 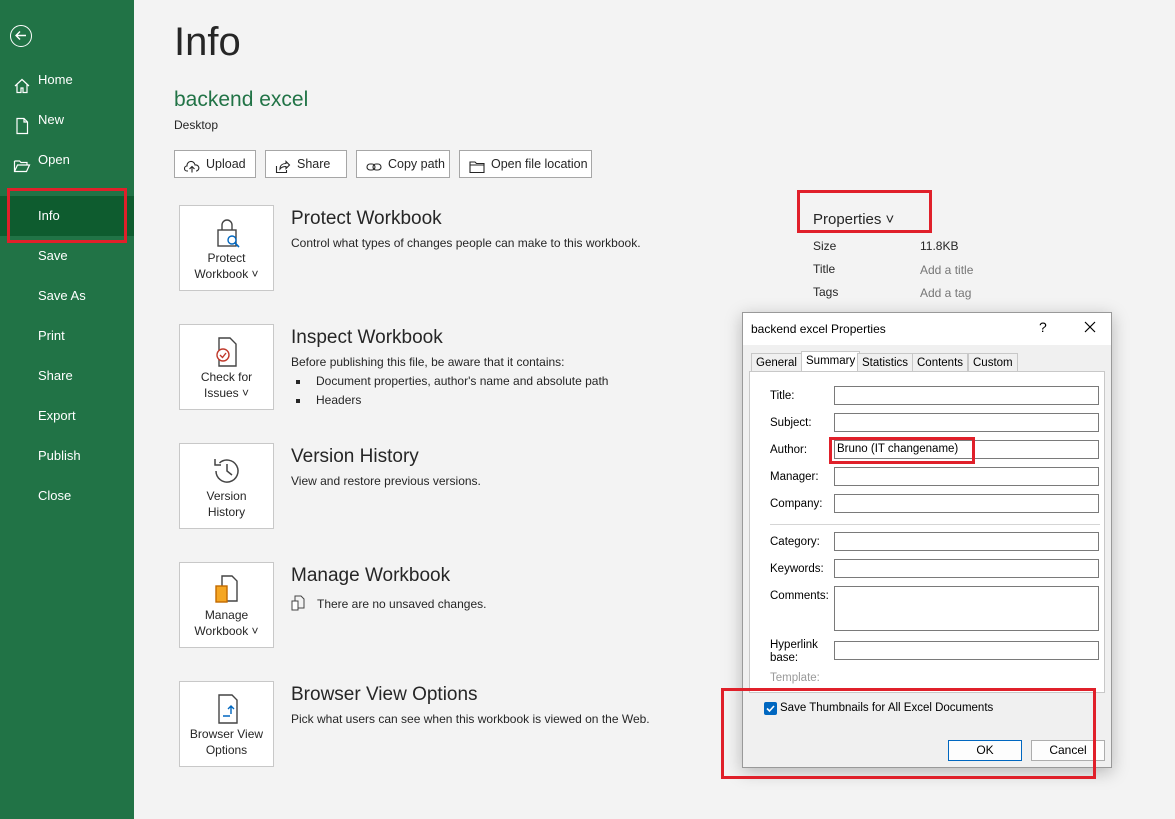 I want to click on sidebar-item-close: Close, so click(x=67, y=496).